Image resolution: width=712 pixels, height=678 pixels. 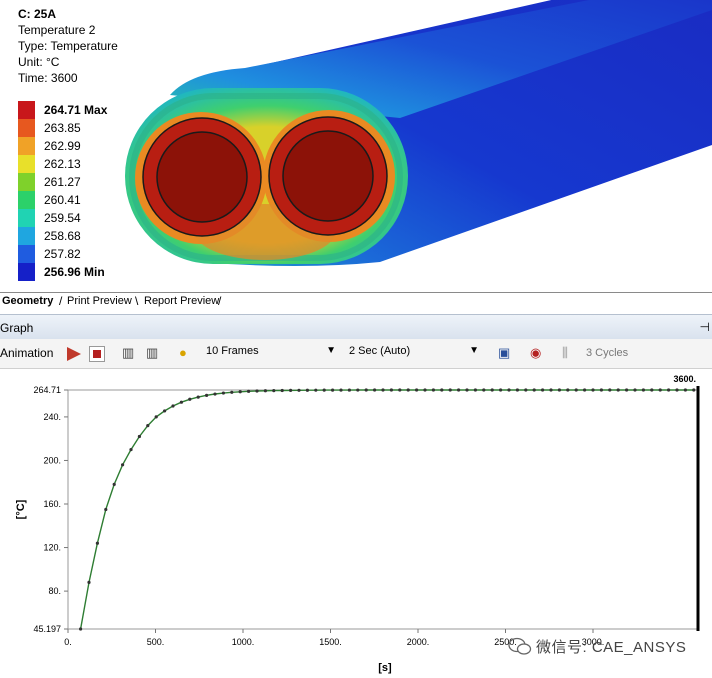 I want to click on speed-value: 2 Sec (Auto), so click(x=380, y=351).